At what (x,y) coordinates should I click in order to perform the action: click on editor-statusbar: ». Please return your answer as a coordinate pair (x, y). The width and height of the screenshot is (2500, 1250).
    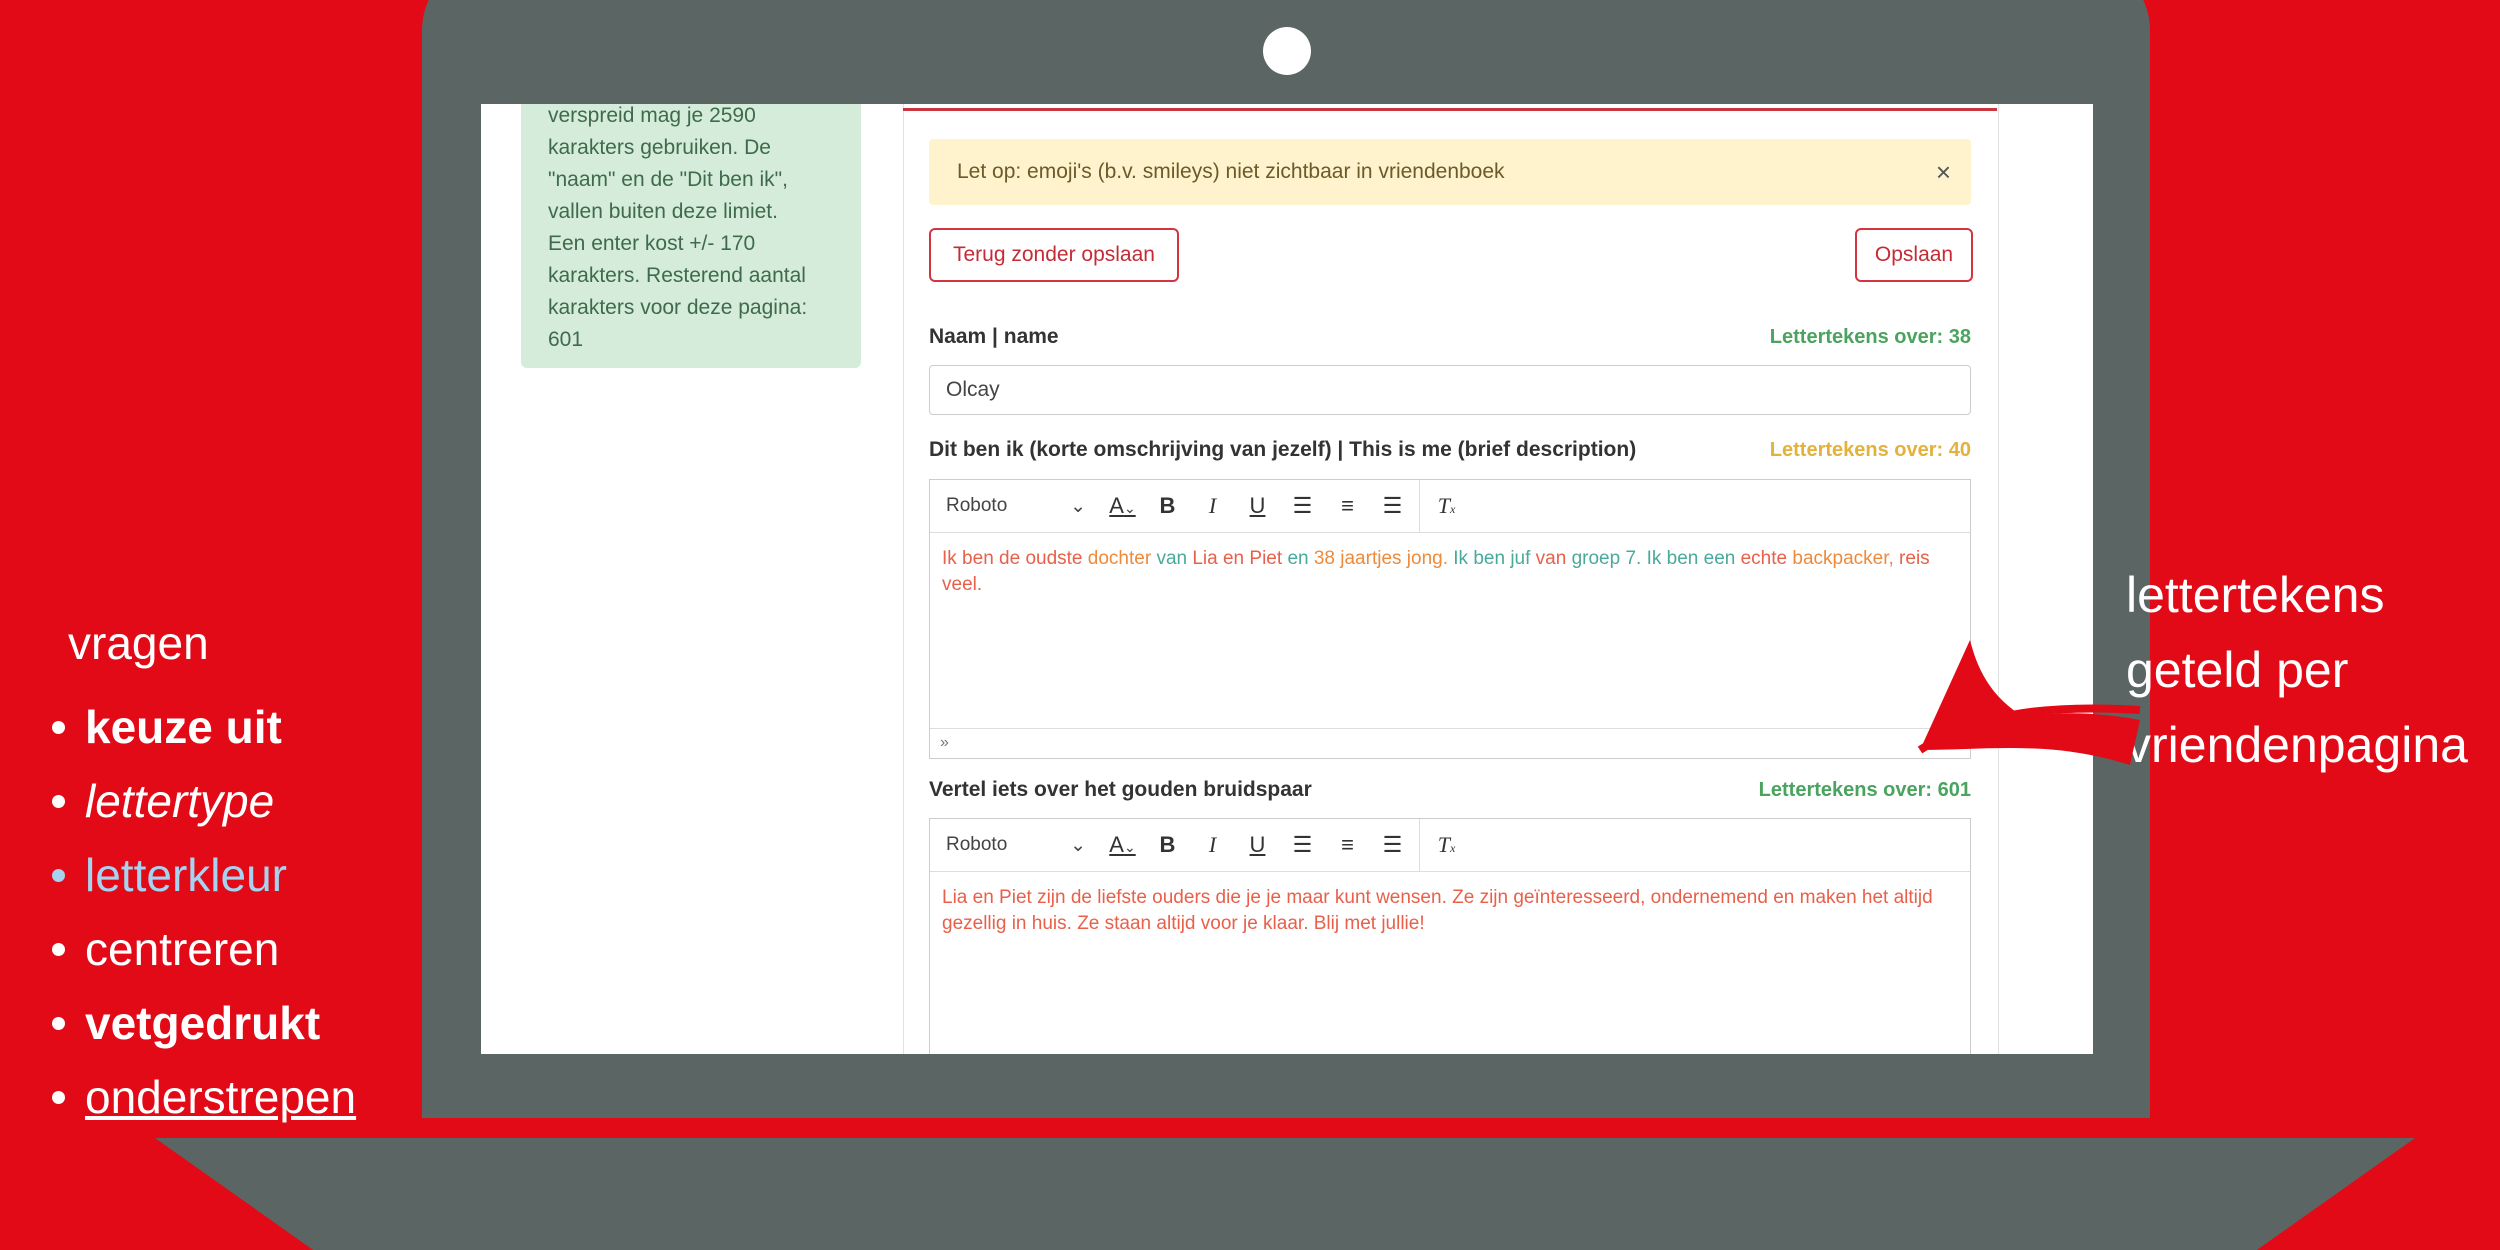
    Looking at the image, I should click on (1450, 743).